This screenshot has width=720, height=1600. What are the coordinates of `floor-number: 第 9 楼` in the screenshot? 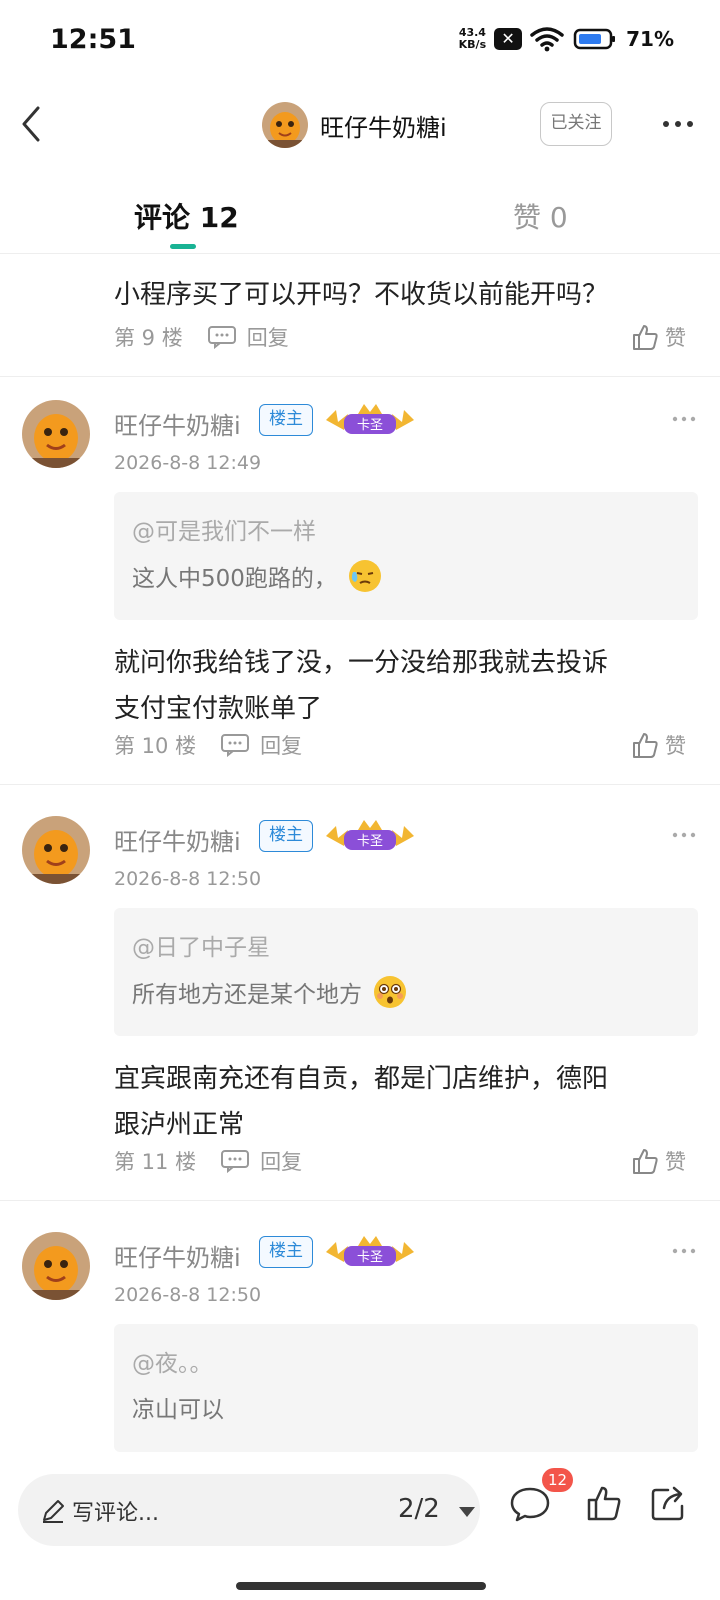 It's located at (148, 338).